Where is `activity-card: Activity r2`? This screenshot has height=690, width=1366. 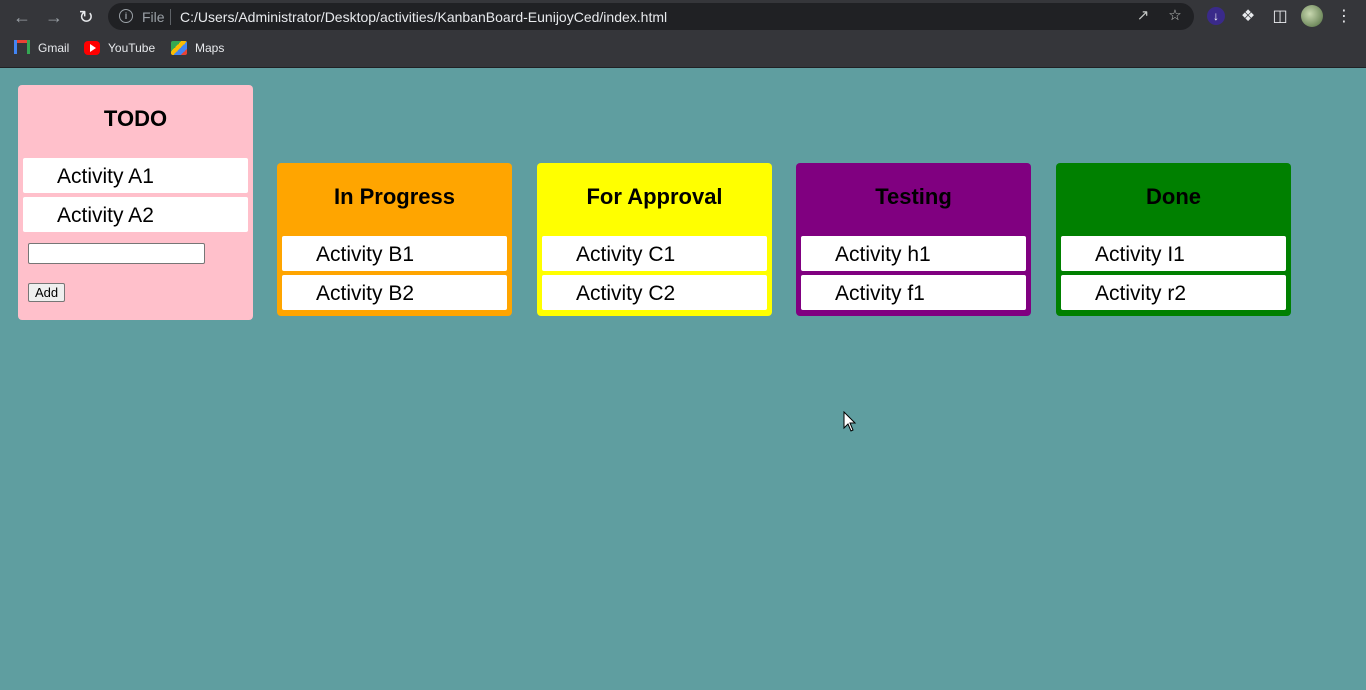 activity-card: Activity r2 is located at coordinates (1173, 292).